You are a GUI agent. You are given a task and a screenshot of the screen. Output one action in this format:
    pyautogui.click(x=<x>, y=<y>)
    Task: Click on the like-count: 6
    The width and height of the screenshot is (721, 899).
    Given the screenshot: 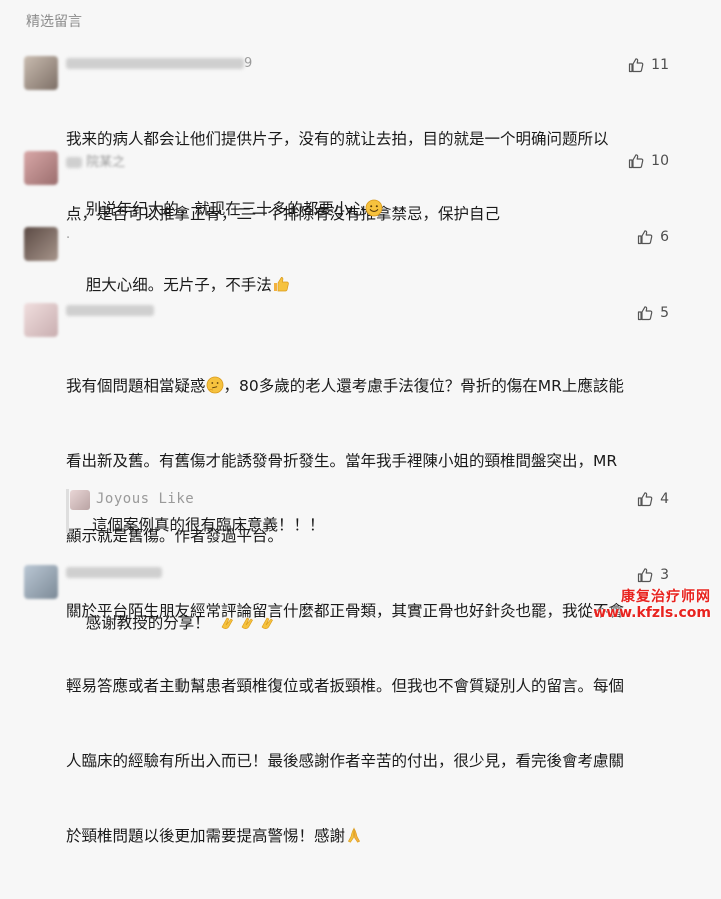 What is the action you would take?
    pyautogui.click(x=664, y=237)
    